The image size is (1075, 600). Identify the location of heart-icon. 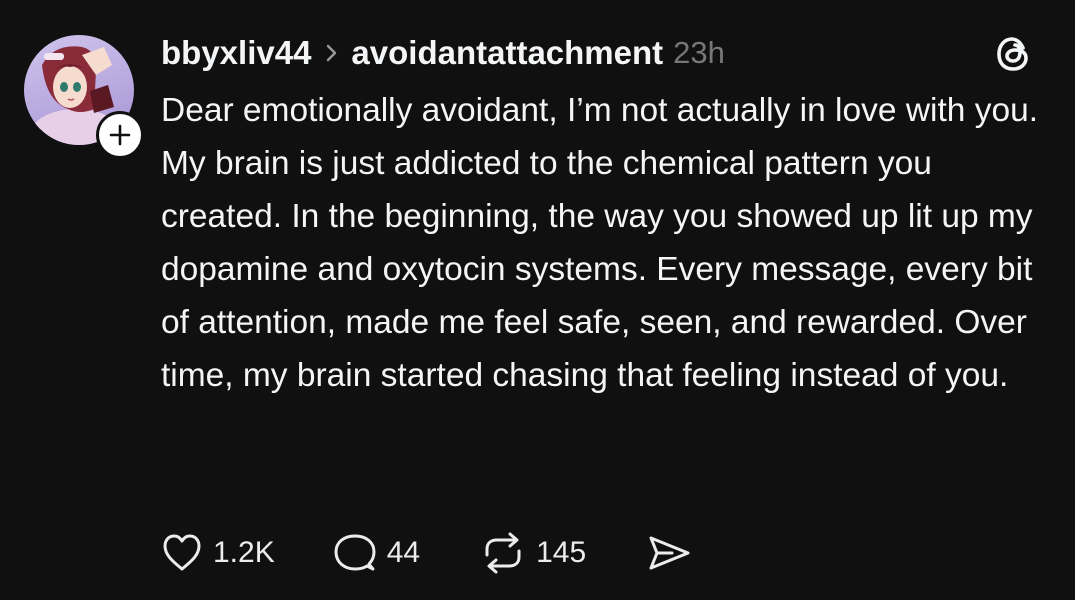
(182, 552).